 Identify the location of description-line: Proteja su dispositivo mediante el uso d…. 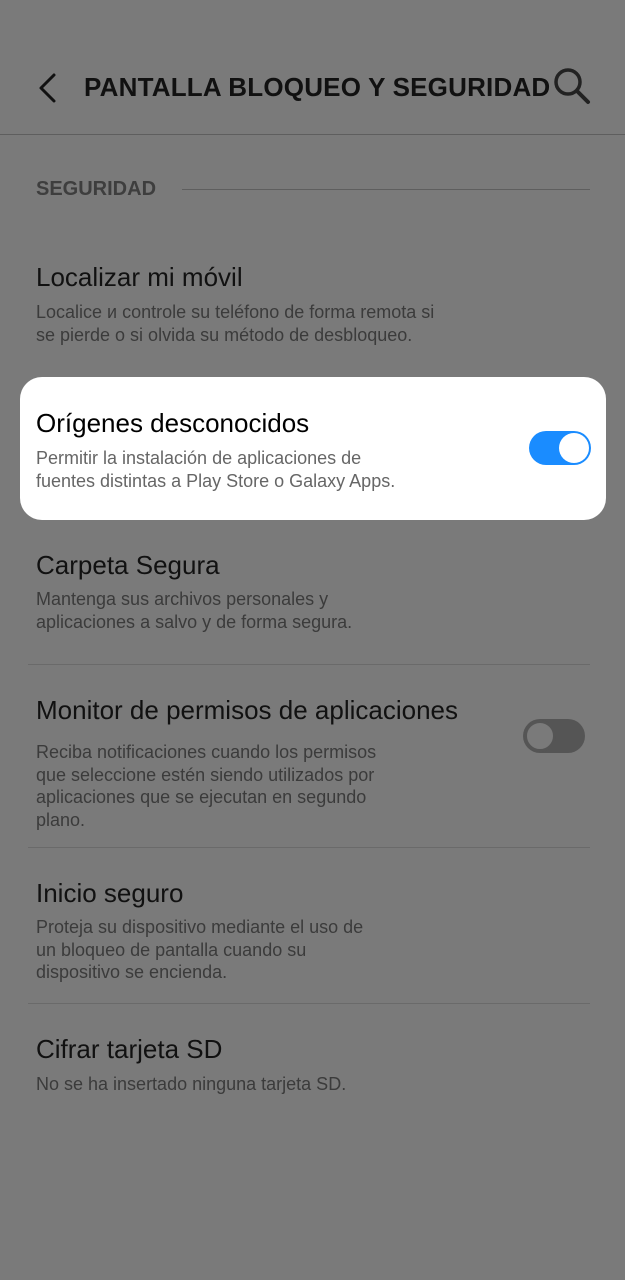
(200, 927).